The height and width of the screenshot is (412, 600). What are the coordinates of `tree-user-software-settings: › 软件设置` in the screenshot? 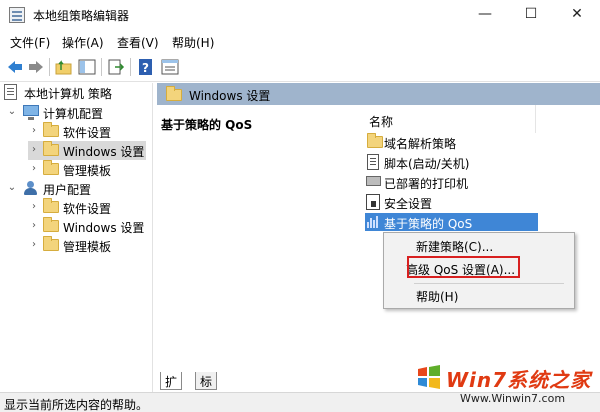 It's located at (90, 207).